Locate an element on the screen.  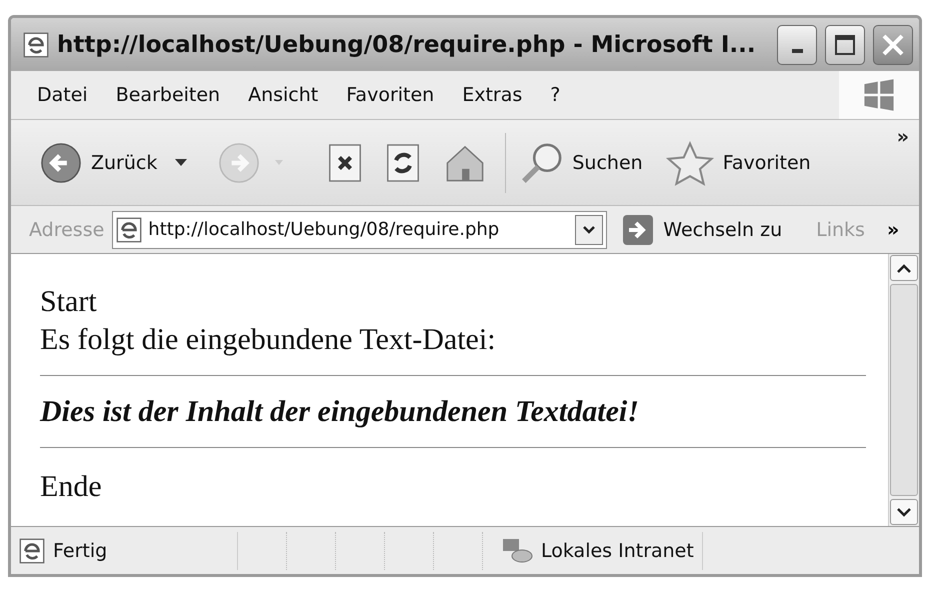
maximize-button is located at coordinates (845, 44).